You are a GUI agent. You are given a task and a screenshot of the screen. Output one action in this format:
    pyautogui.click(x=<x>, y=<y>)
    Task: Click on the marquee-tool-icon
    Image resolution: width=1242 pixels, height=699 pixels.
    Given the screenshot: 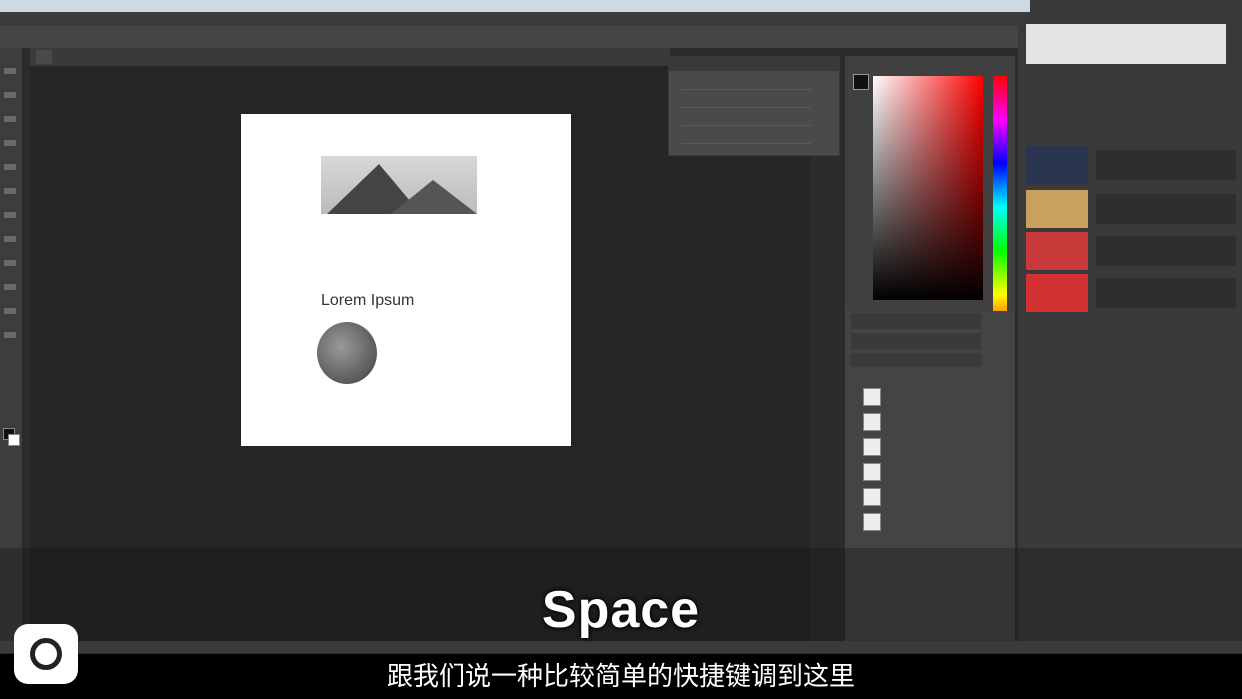 What is the action you would take?
    pyautogui.click(x=10, y=95)
    